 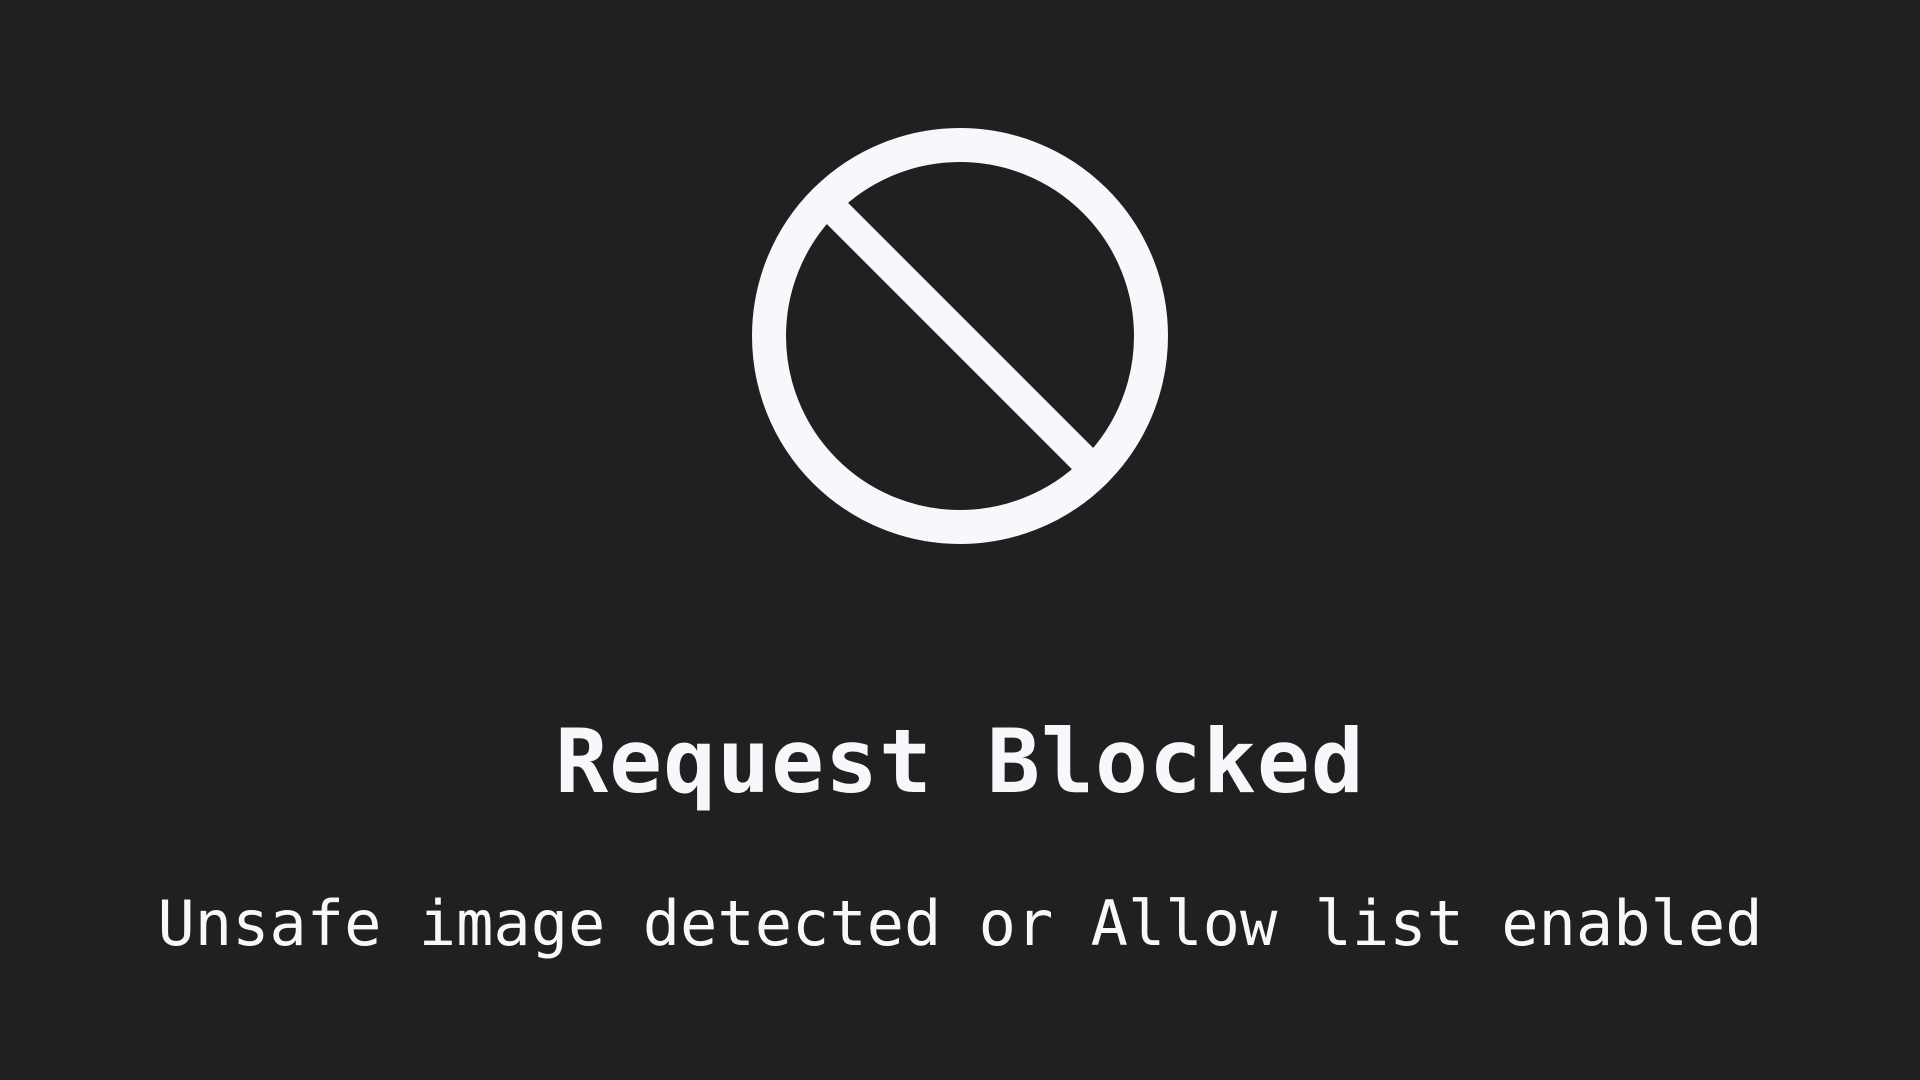 I want to click on page-title: Request Blocked, so click(x=960, y=761).